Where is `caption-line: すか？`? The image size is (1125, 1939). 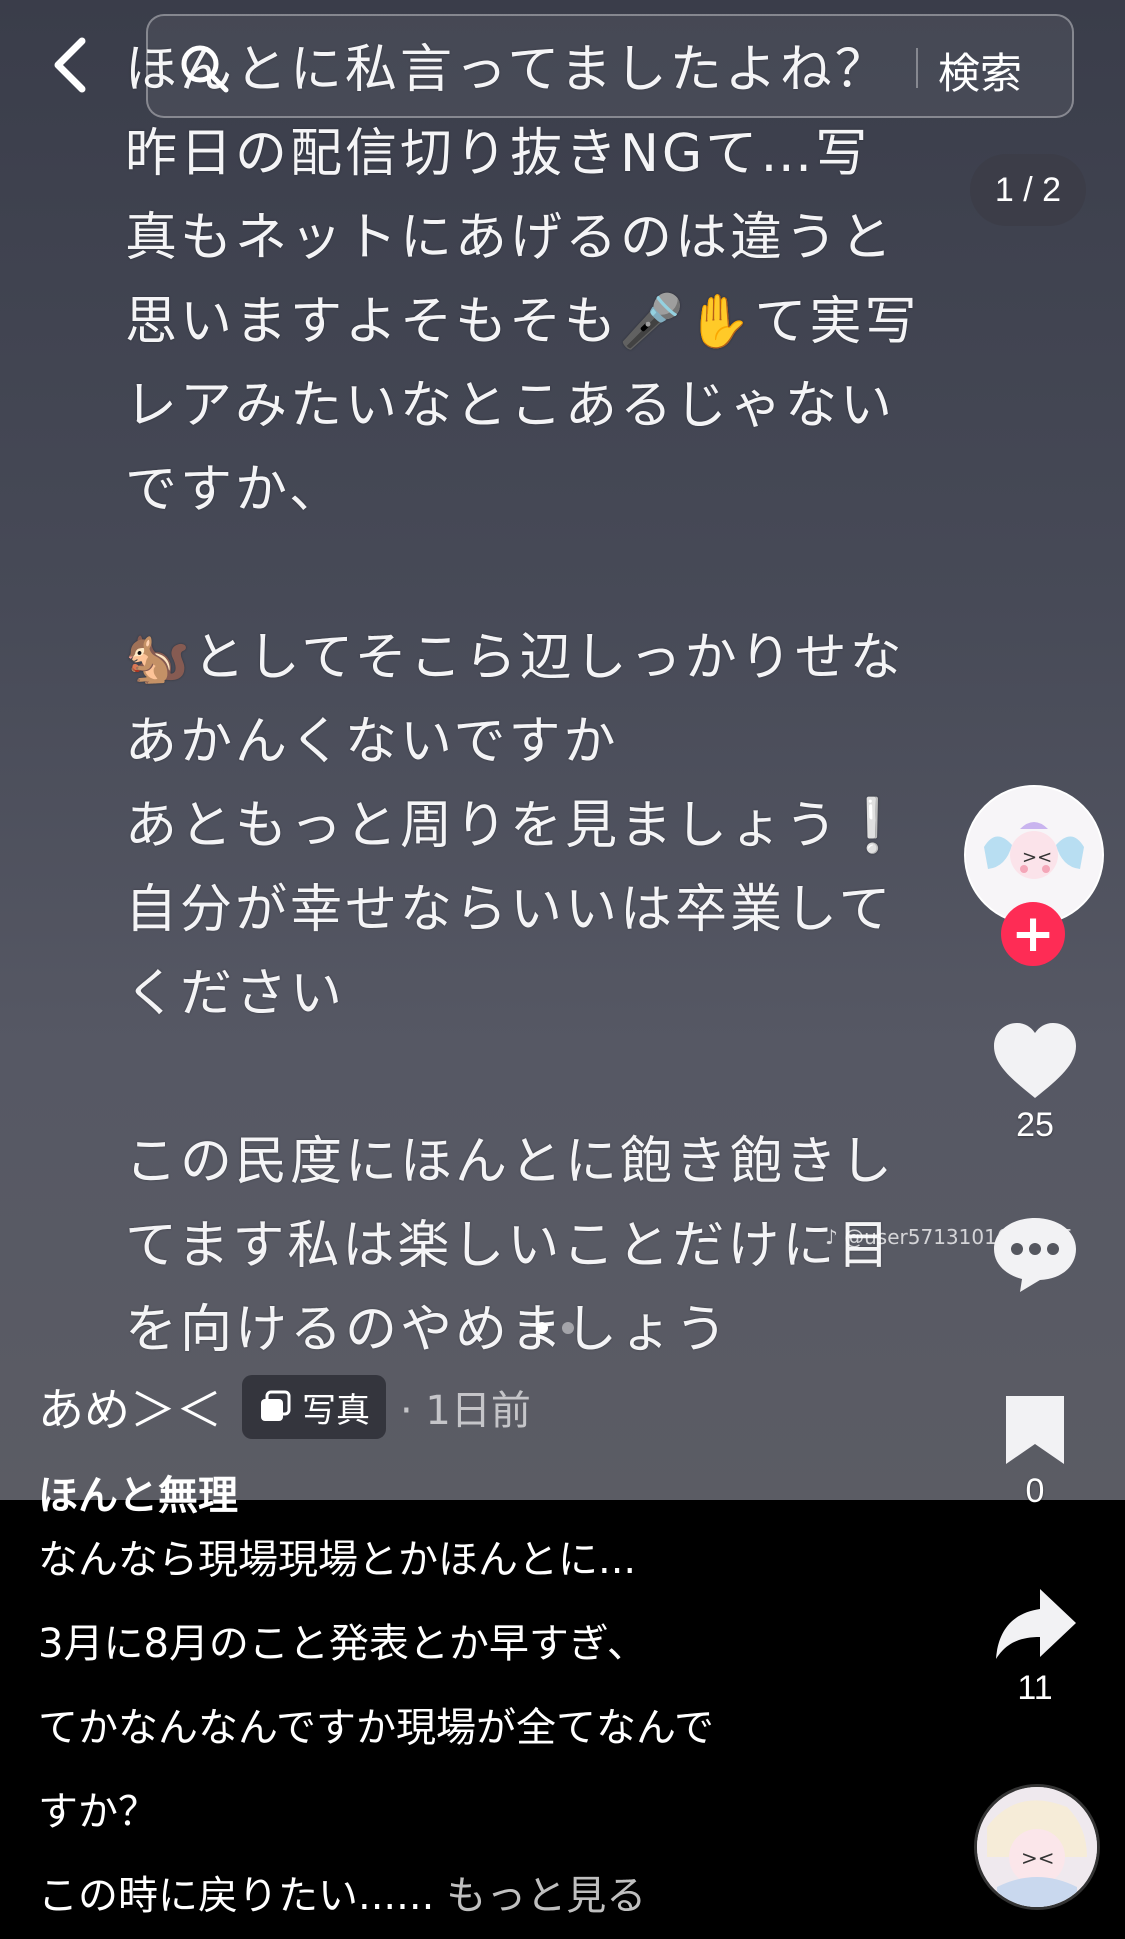 caption-line: すか？ is located at coordinates (98, 1812).